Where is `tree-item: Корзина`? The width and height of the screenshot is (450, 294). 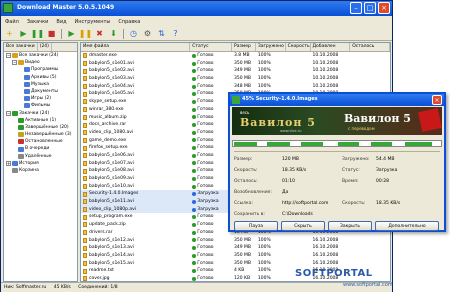
tree-item: Корзина is located at coordinates (40, 170).